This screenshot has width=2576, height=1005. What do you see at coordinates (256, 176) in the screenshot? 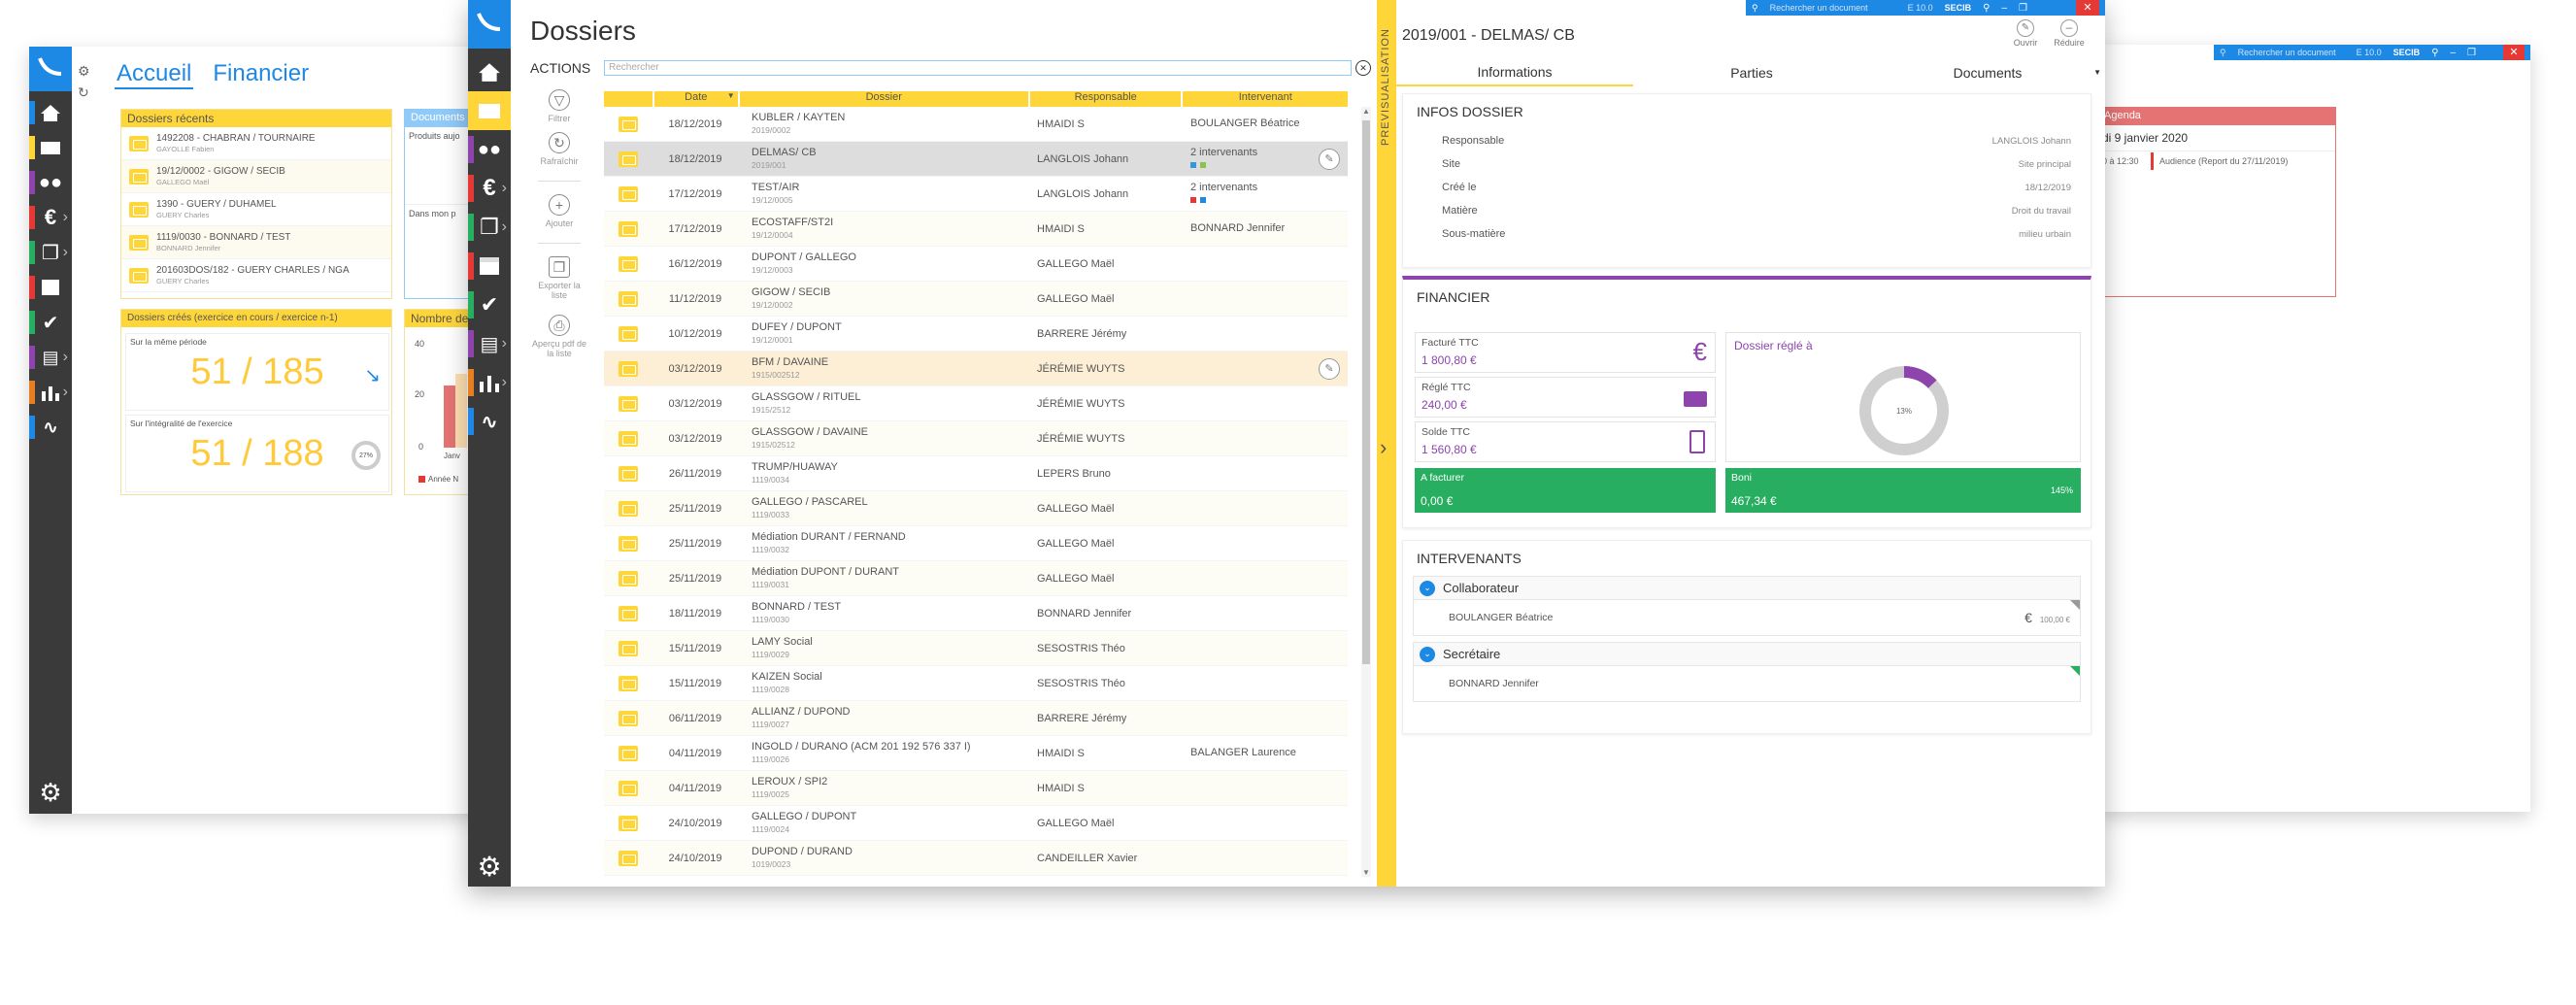
I see `list-item: 19/12/0002 - GIGOW / SECIB GALLEGO Maël` at bounding box center [256, 176].